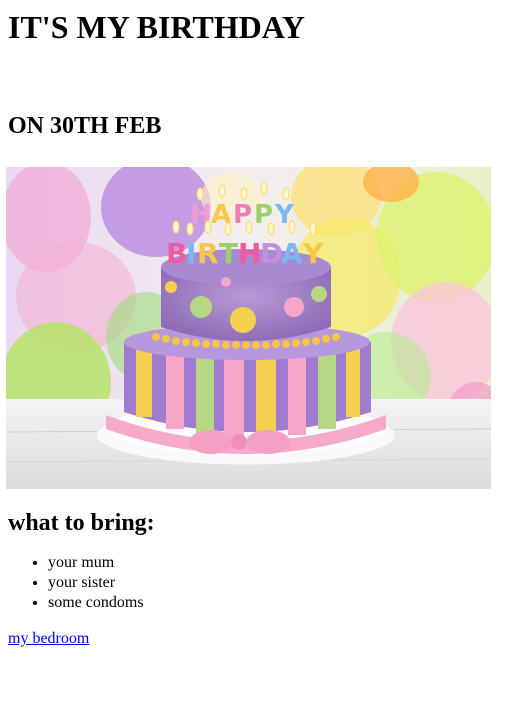 This screenshot has height=705, width=510. What do you see at coordinates (157, 27) in the screenshot?
I see `page-title: IT'S MY BIRTHDAY` at bounding box center [157, 27].